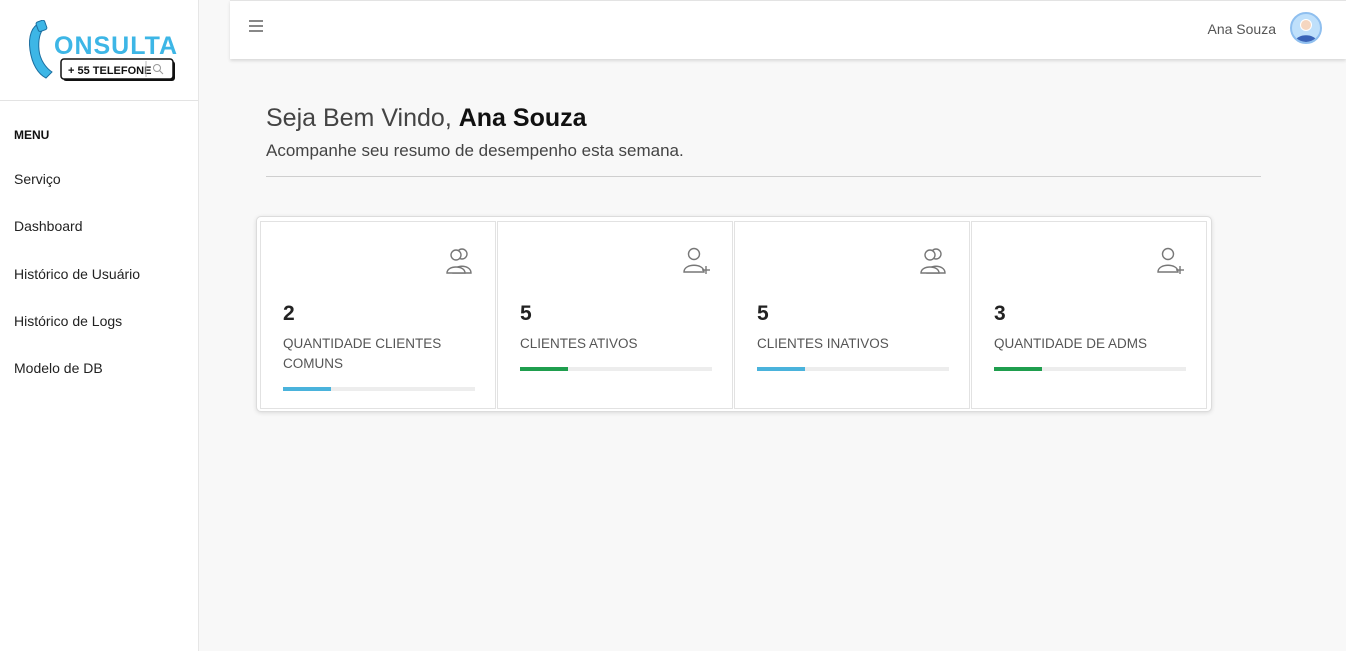  I want to click on stat-card-quantidade-adms: 3 QUANTIDADE DE ADMS, so click(1089, 315).